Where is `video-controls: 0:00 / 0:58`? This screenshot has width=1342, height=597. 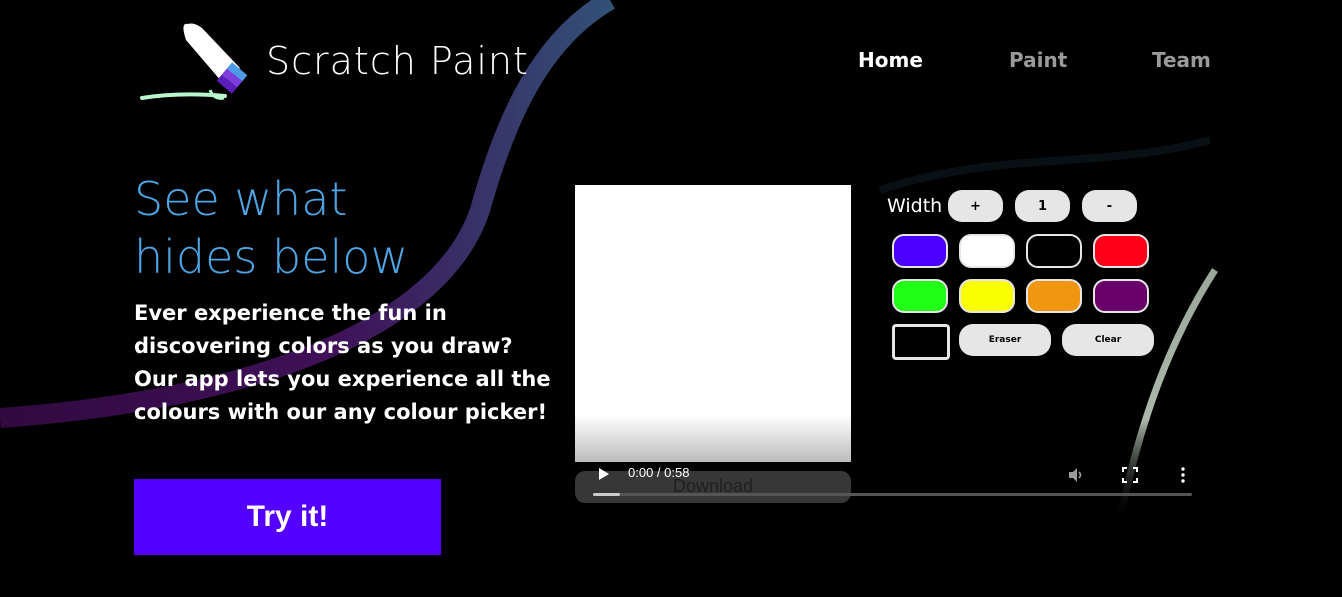
video-controls: 0:00 / 0:58 is located at coordinates (892, 478).